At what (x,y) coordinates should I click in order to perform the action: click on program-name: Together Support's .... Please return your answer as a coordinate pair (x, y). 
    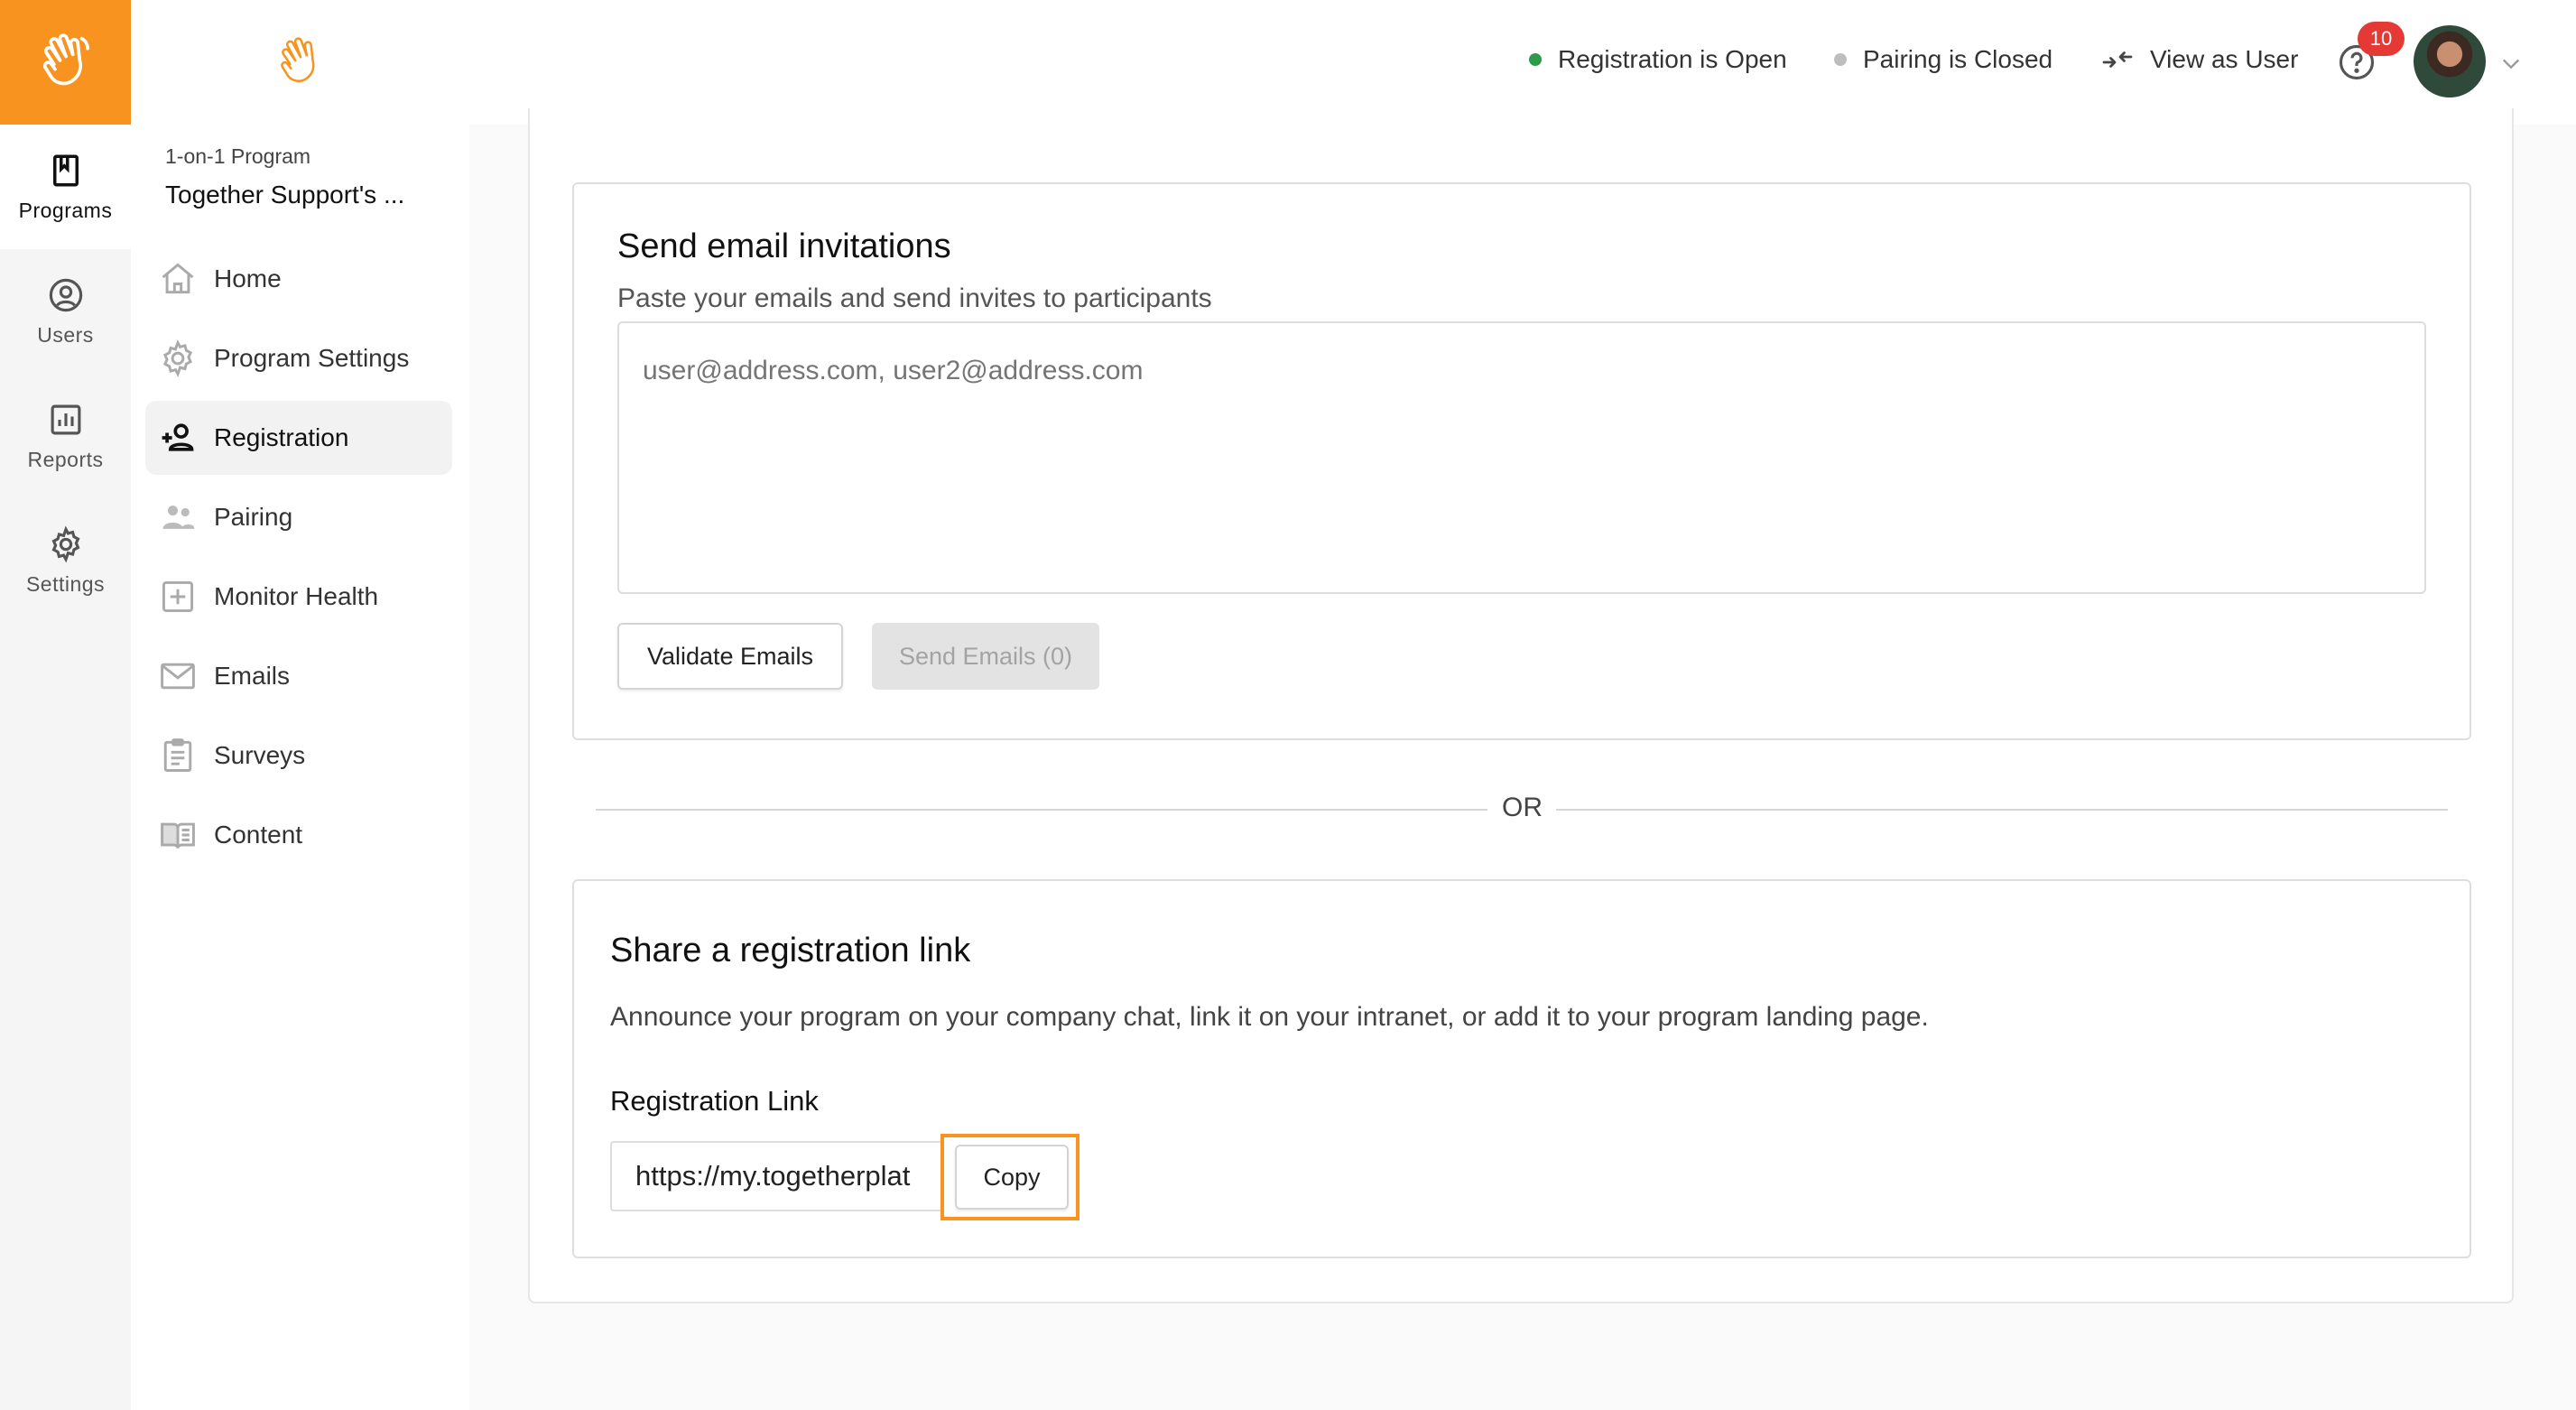
    Looking at the image, I should click on (285, 195).